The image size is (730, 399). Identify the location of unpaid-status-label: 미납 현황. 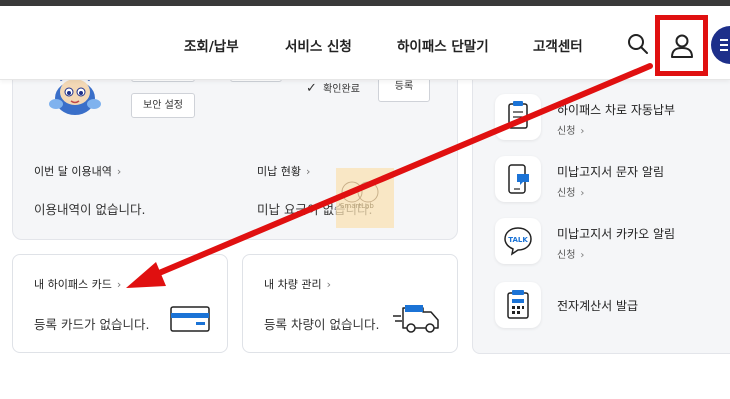
(279, 171).